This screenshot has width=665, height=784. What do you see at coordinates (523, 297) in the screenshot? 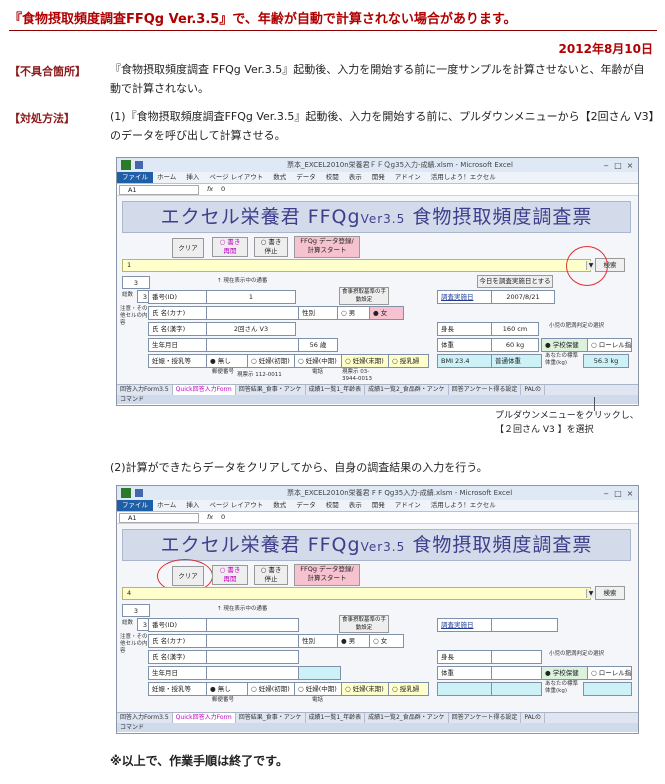
I see `survey-date-value: 2007/8/21` at bounding box center [523, 297].